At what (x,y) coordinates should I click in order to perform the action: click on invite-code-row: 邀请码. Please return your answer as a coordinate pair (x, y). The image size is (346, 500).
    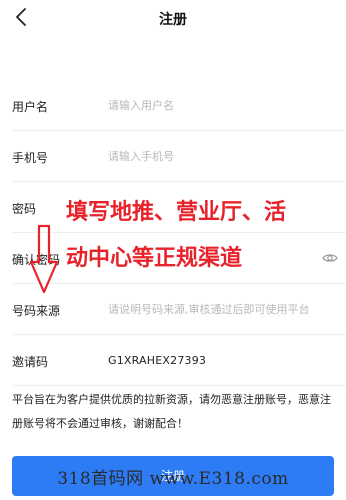
    Looking at the image, I should click on (179, 360).